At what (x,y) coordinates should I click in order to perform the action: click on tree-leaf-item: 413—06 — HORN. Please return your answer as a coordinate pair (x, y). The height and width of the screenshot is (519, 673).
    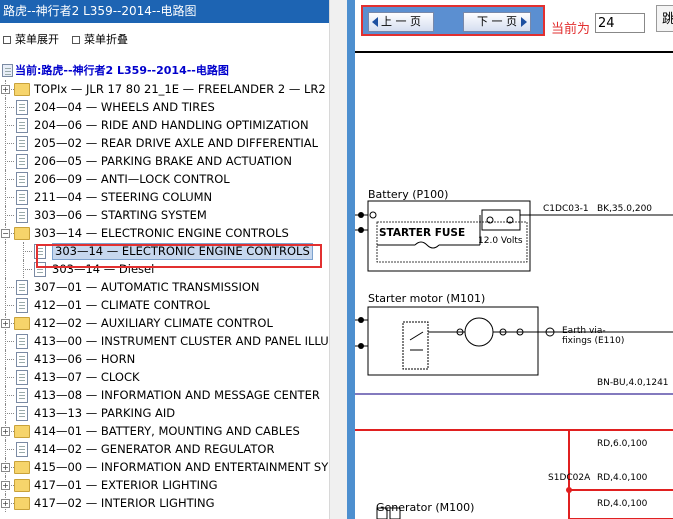
    Looking at the image, I should click on (164, 359).